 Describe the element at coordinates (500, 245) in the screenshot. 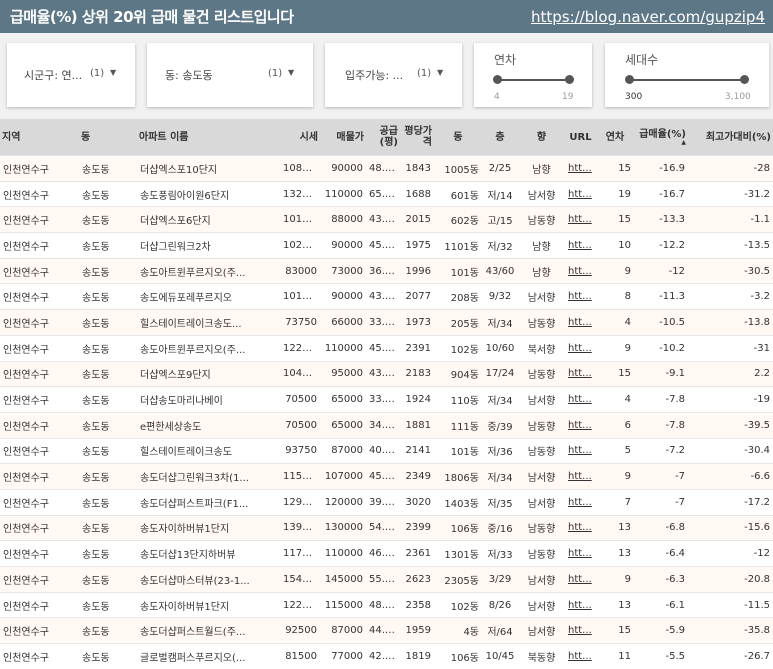

I see `cell-floor: 저/32` at that location.